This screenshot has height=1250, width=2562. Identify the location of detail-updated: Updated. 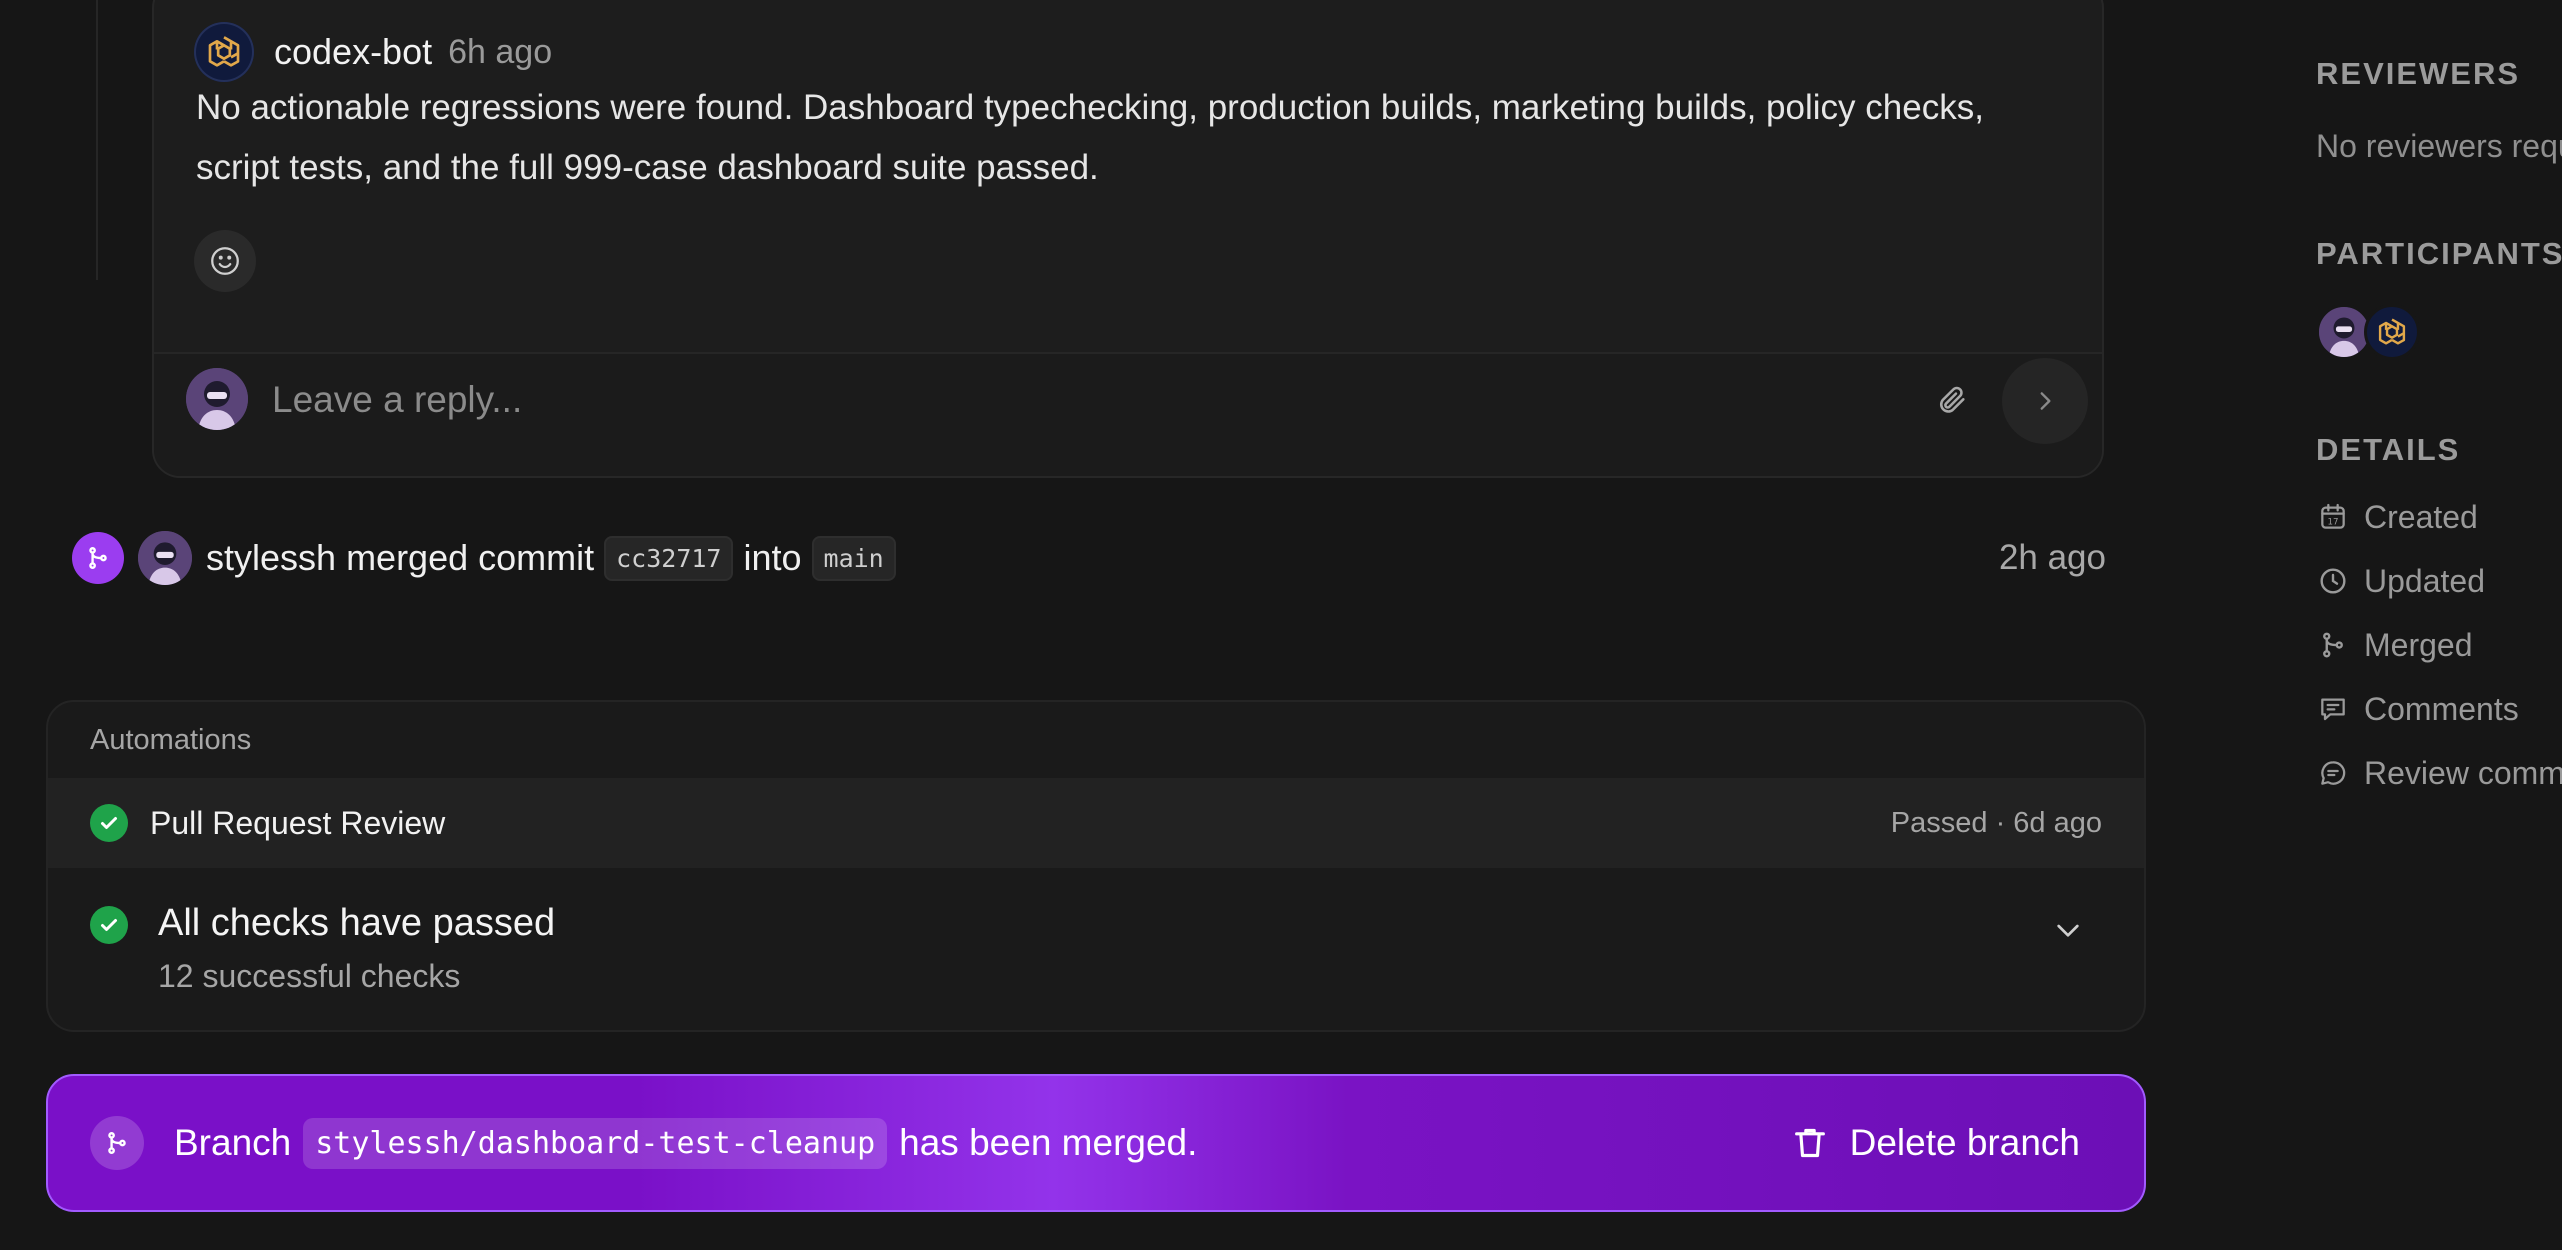
(2400, 581).